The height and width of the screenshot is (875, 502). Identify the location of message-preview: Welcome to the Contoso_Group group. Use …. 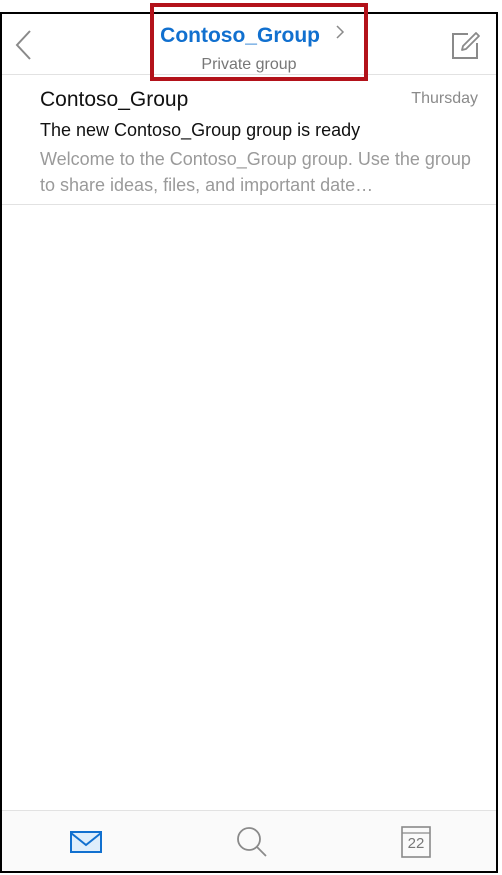
(255, 172).